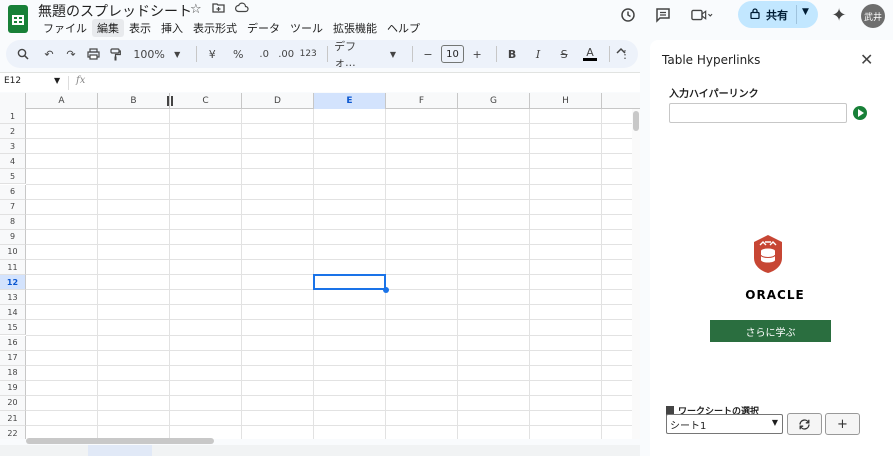 The width and height of the screenshot is (893, 456). Describe the element at coordinates (770, 331) in the screenshot. I see `learn-more-button: さらに学ぶ` at that location.